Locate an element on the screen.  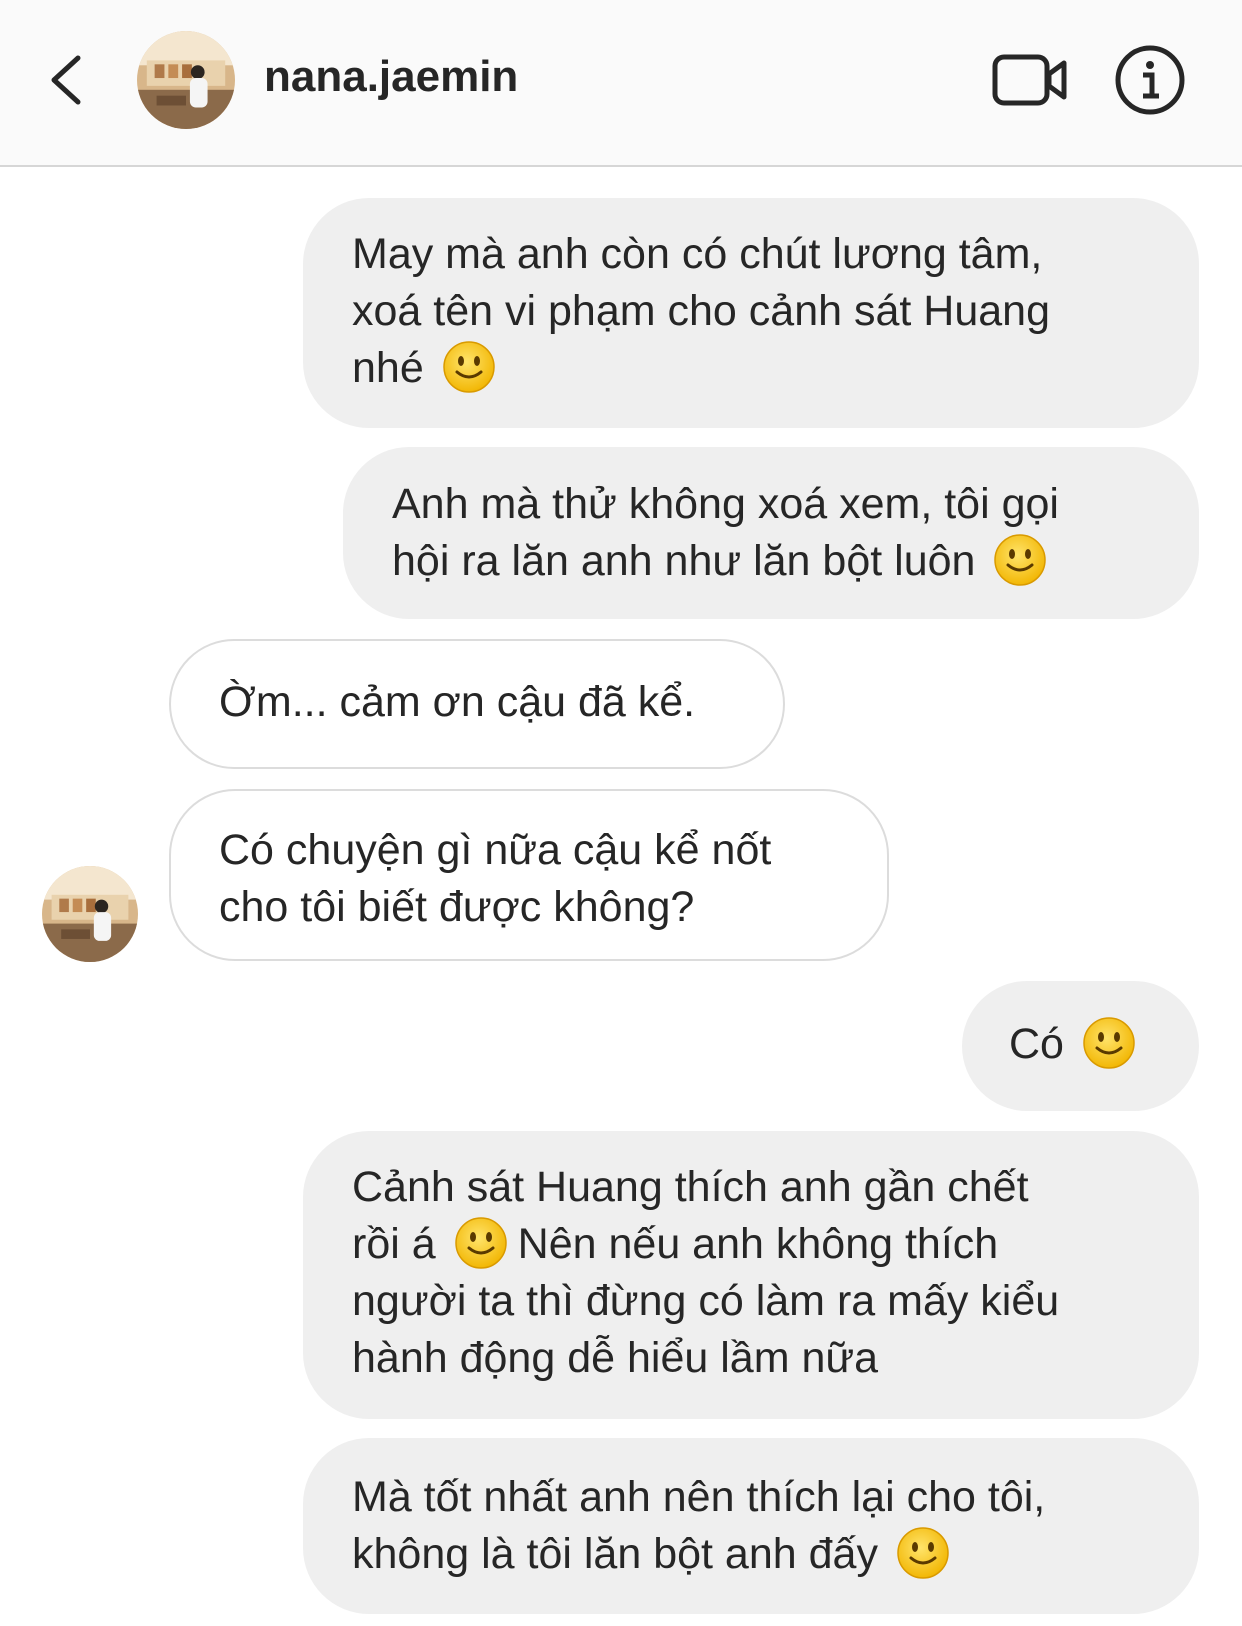
message-bubble-incoming: Ờm... cảm ơn cậu đã kể. is located at coordinates (477, 704).